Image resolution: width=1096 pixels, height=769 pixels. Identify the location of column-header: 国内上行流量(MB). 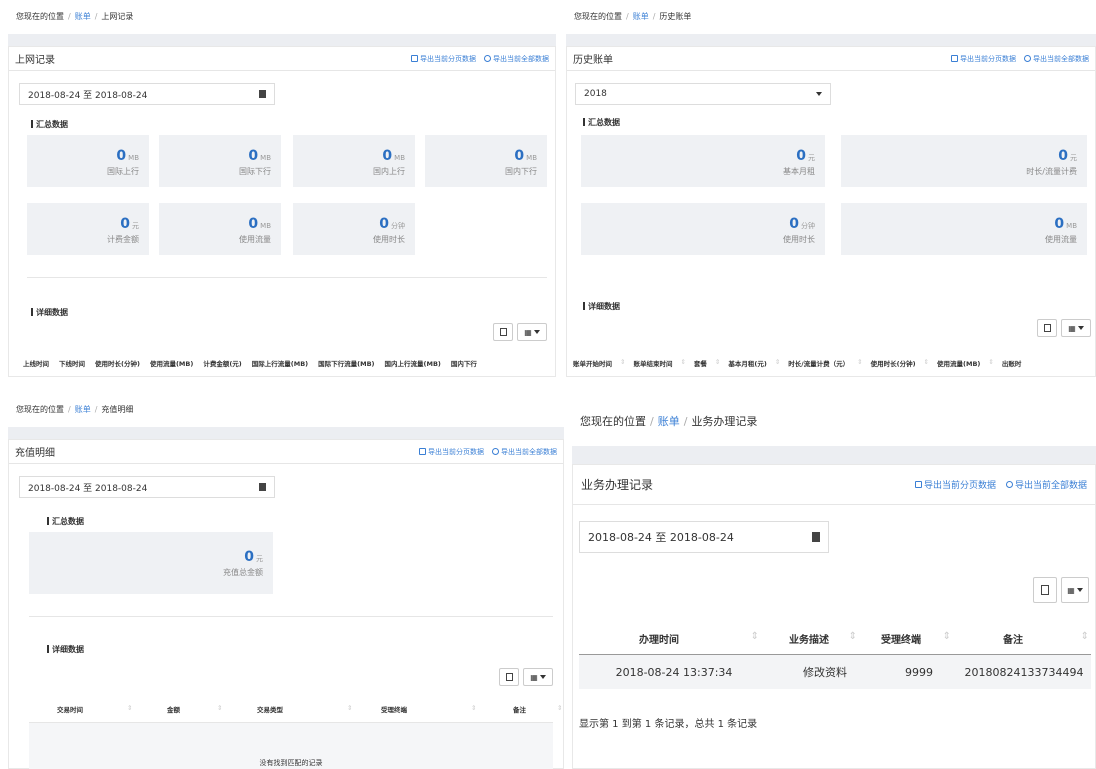
(413, 363).